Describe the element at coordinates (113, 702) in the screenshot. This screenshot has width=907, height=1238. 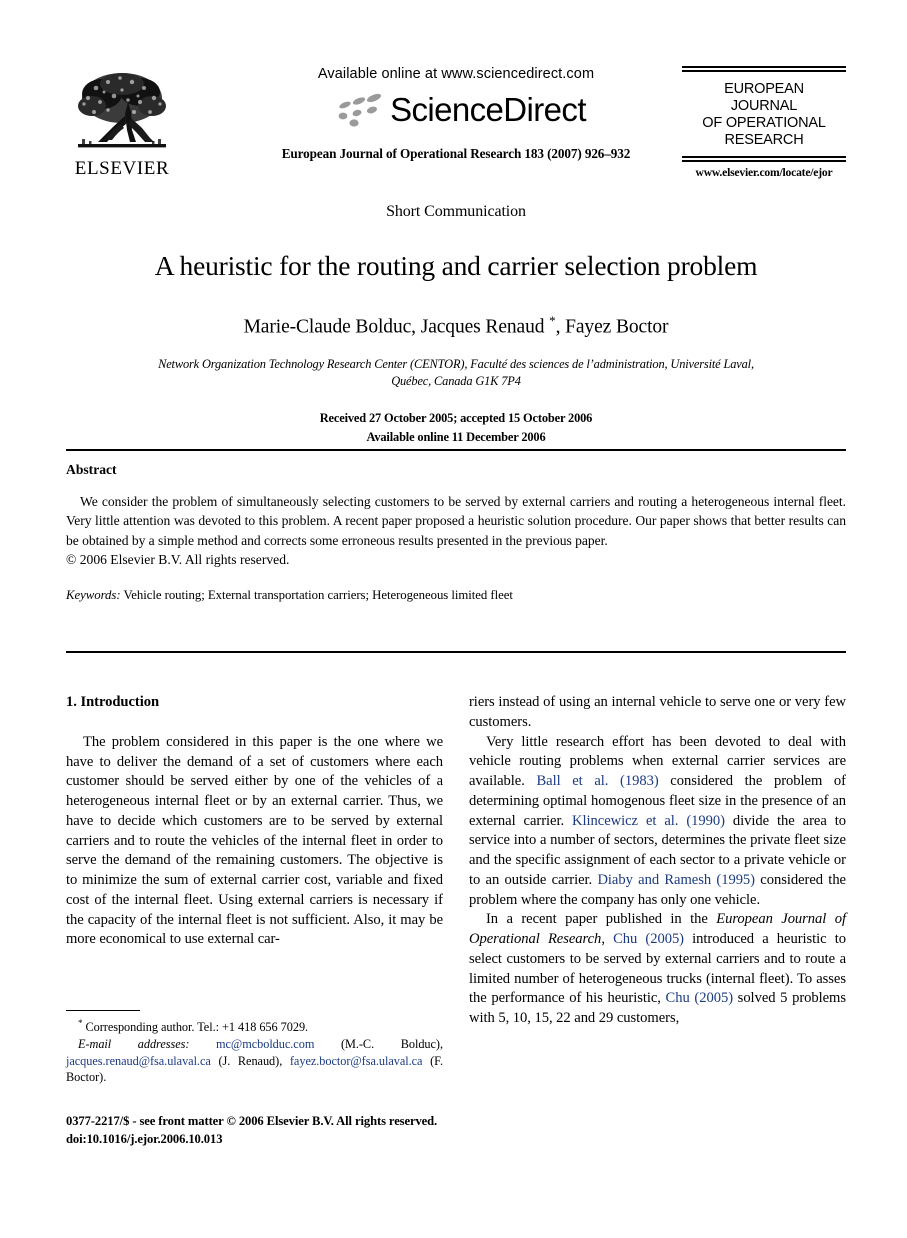
I see `section-heading-introduction: 1. Introduction` at that location.